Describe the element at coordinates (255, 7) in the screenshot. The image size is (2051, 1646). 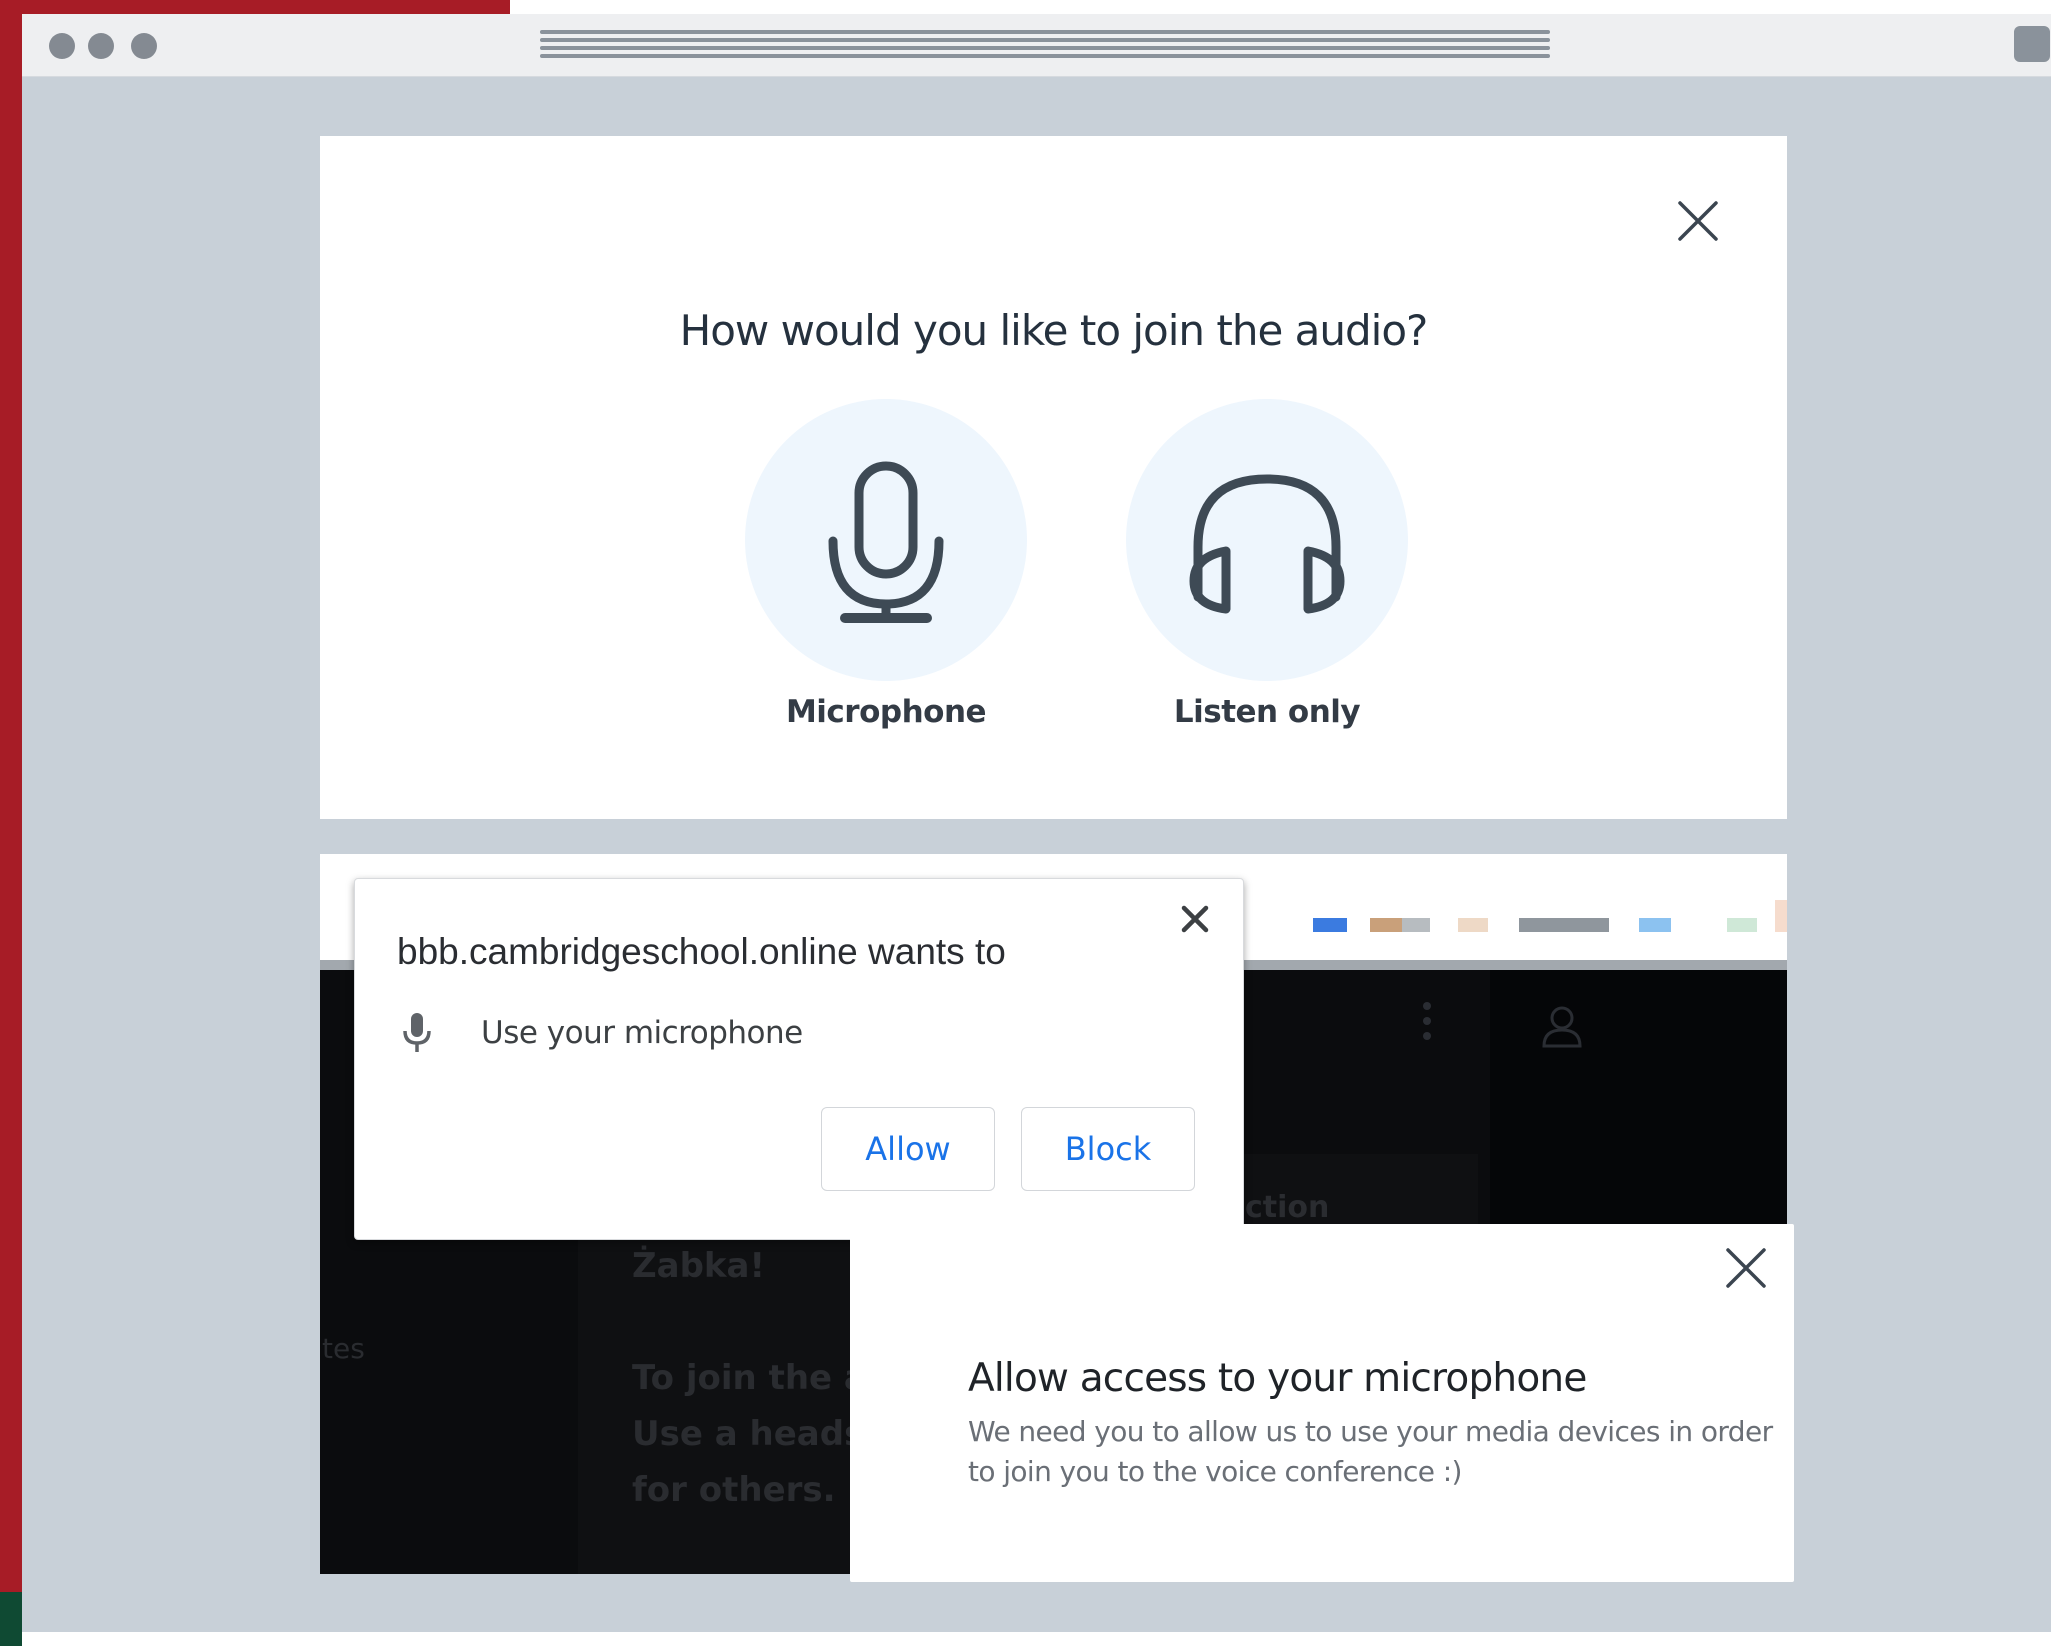
I see `top-edge-decoration` at that location.